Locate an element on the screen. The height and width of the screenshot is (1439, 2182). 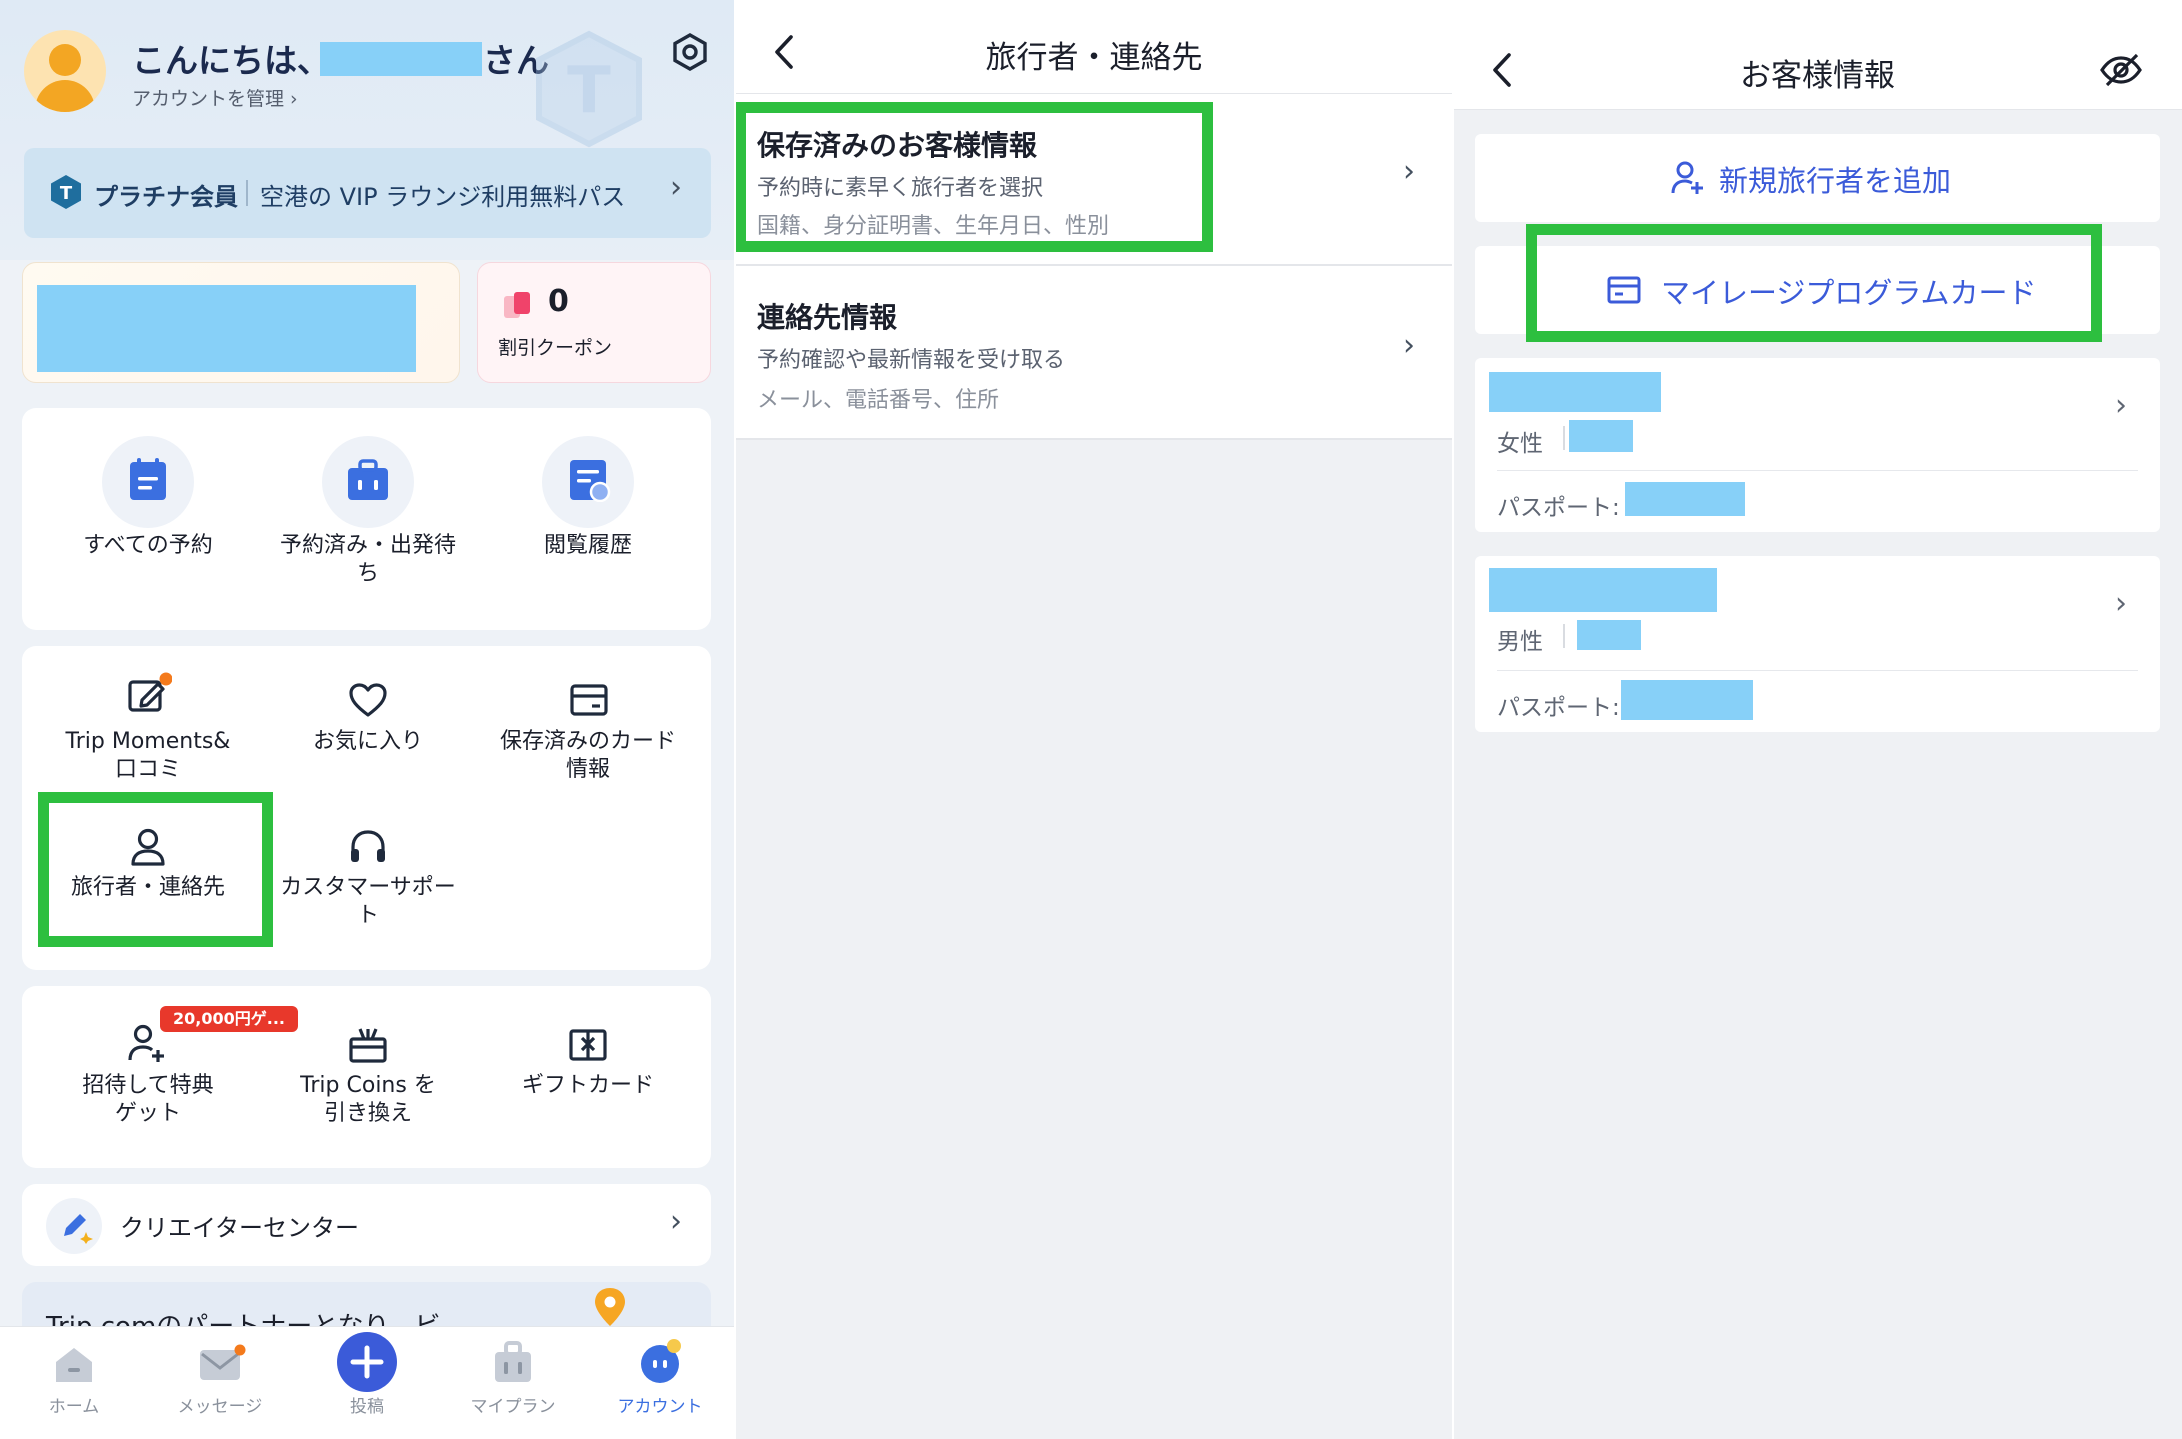
add-traveler-button: 新規旅行者を追加 is located at coordinates (1817, 178).